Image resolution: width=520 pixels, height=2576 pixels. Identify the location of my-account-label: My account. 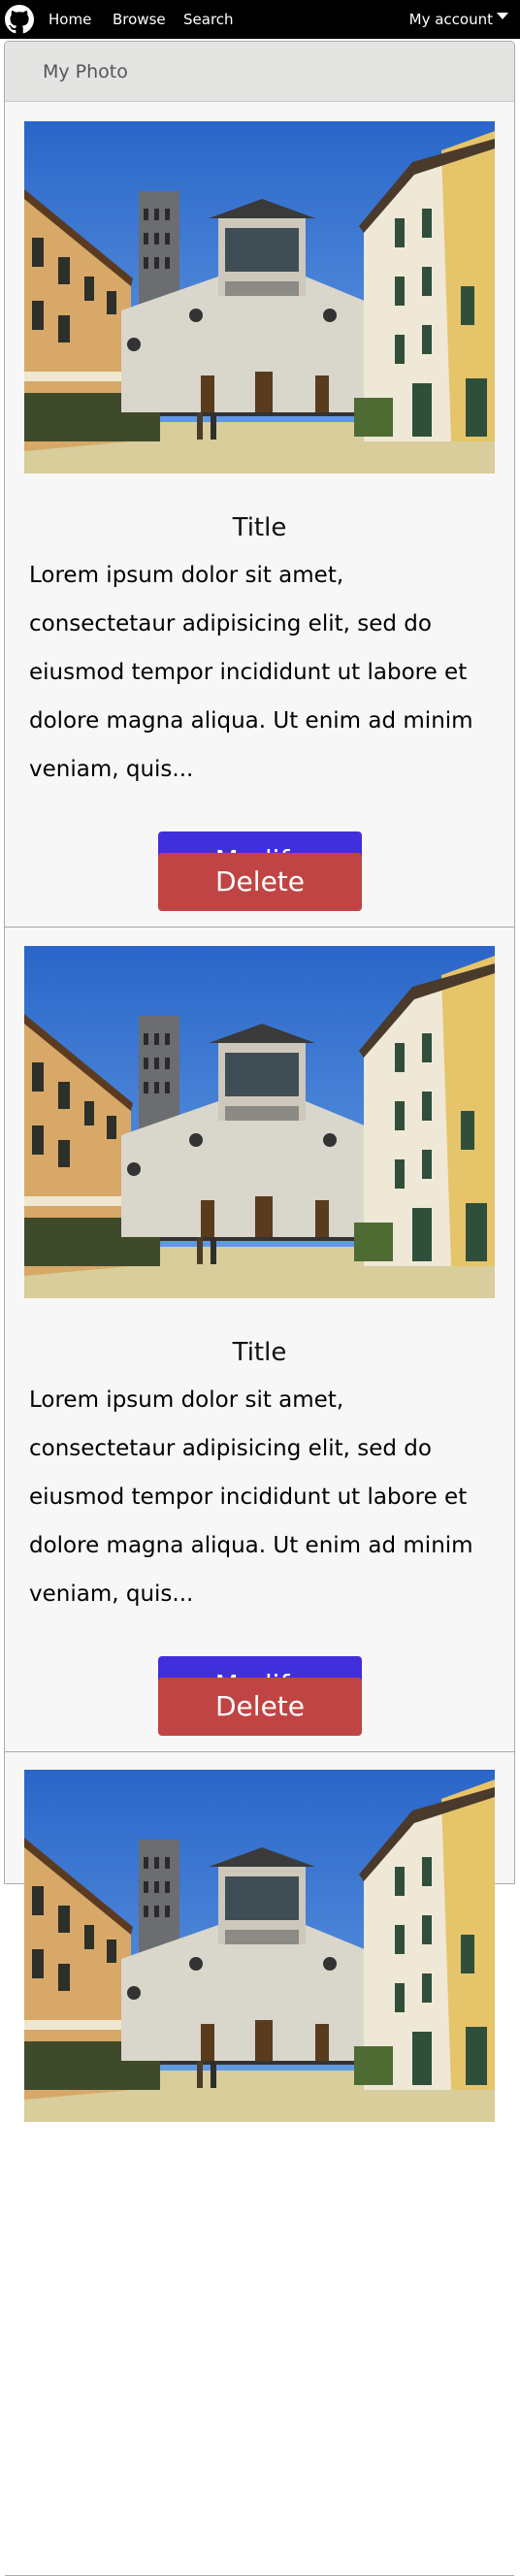
(450, 19).